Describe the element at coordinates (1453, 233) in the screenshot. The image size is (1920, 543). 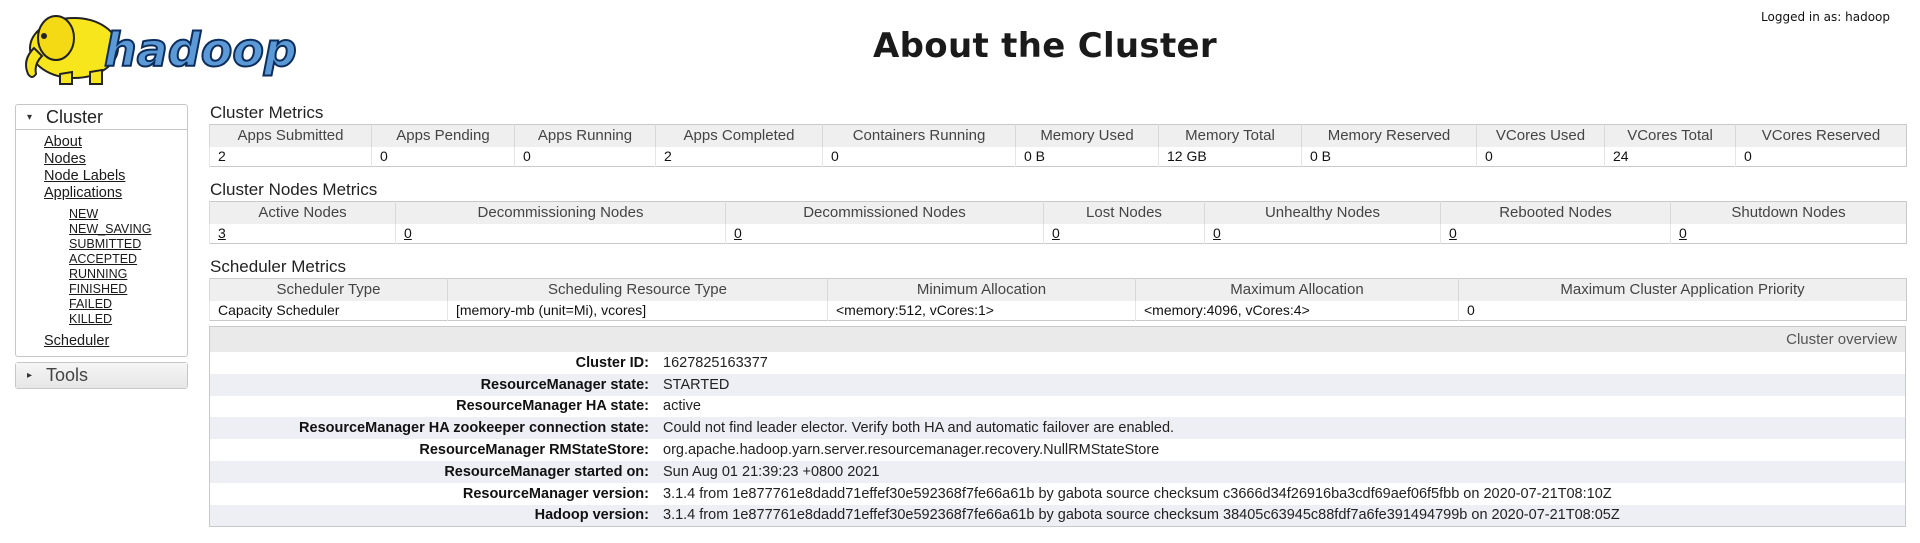
I see `rebooted-nodes-link: 0` at that location.